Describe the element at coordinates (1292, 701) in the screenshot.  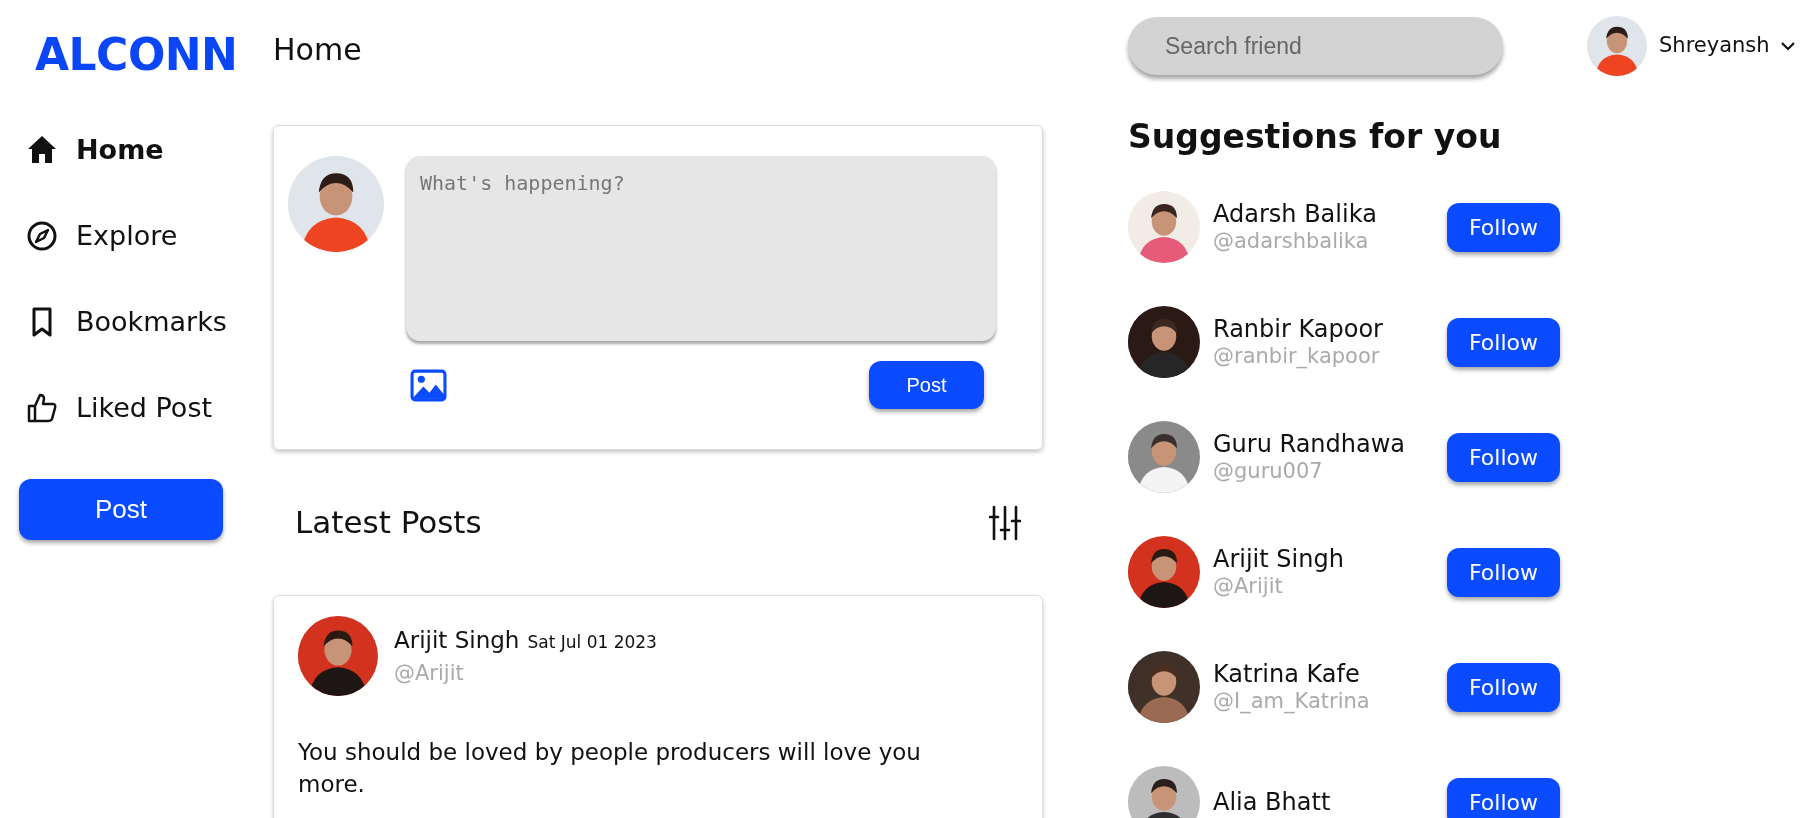
I see `person-handle: @I_am_Katrina` at that location.